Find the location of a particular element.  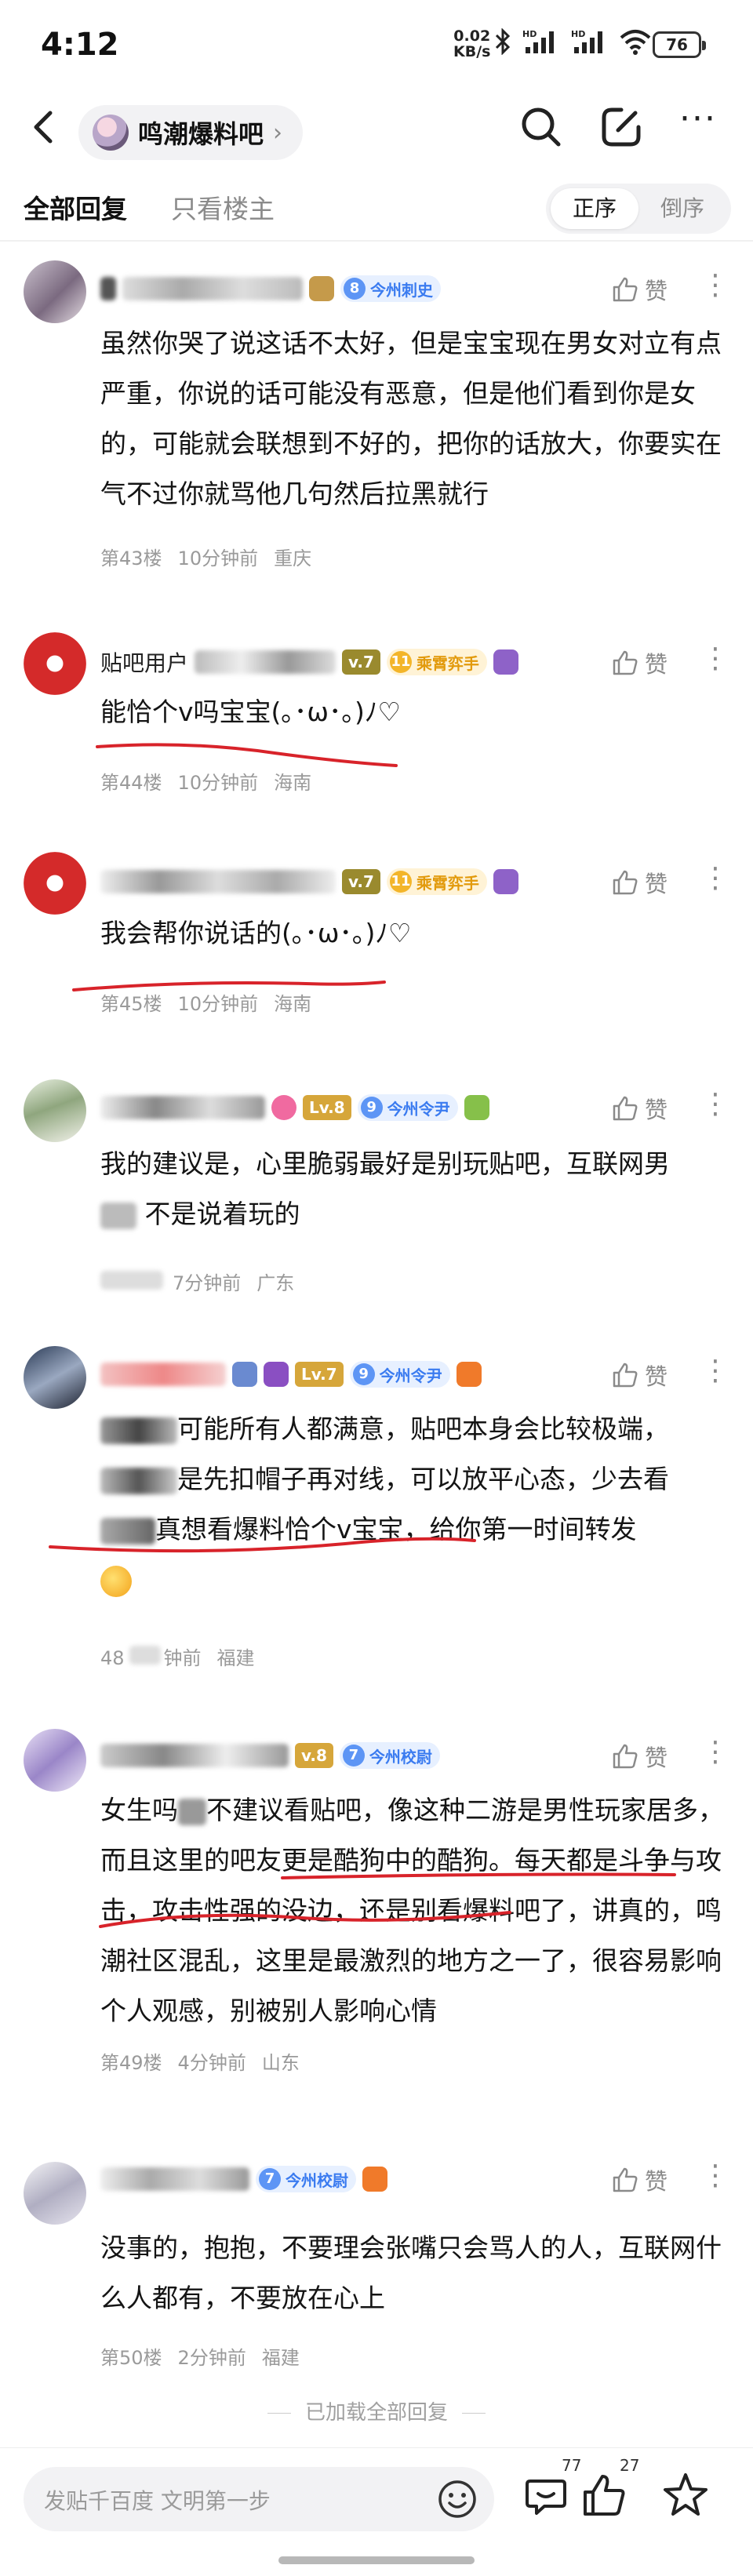

user-line: Lv.7 9 今州令尹 is located at coordinates (291, 1374).